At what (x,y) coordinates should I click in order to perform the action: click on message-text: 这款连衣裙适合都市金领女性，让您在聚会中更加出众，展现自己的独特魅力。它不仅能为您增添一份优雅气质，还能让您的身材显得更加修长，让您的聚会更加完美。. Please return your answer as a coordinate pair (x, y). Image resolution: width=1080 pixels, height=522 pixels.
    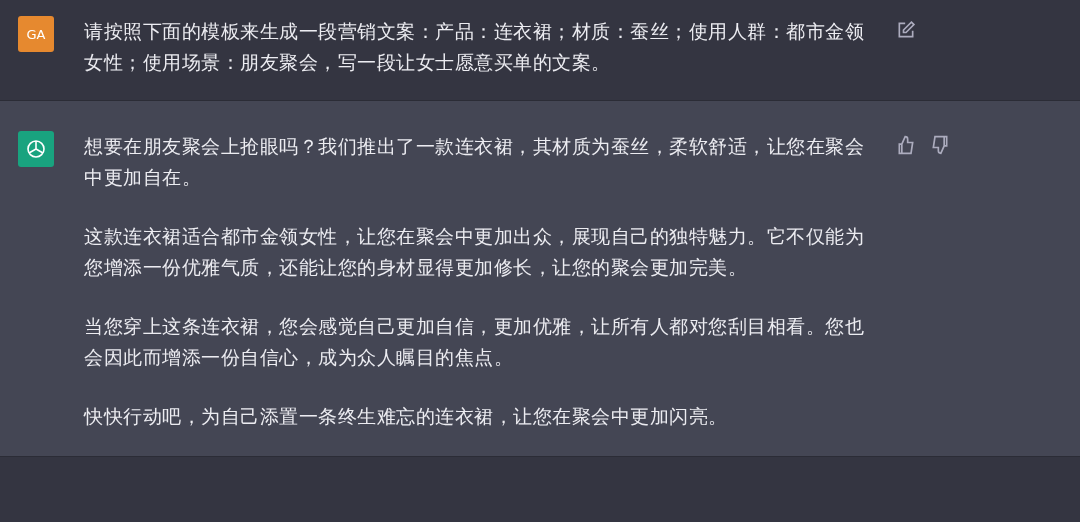
    Looking at the image, I should click on (474, 252).